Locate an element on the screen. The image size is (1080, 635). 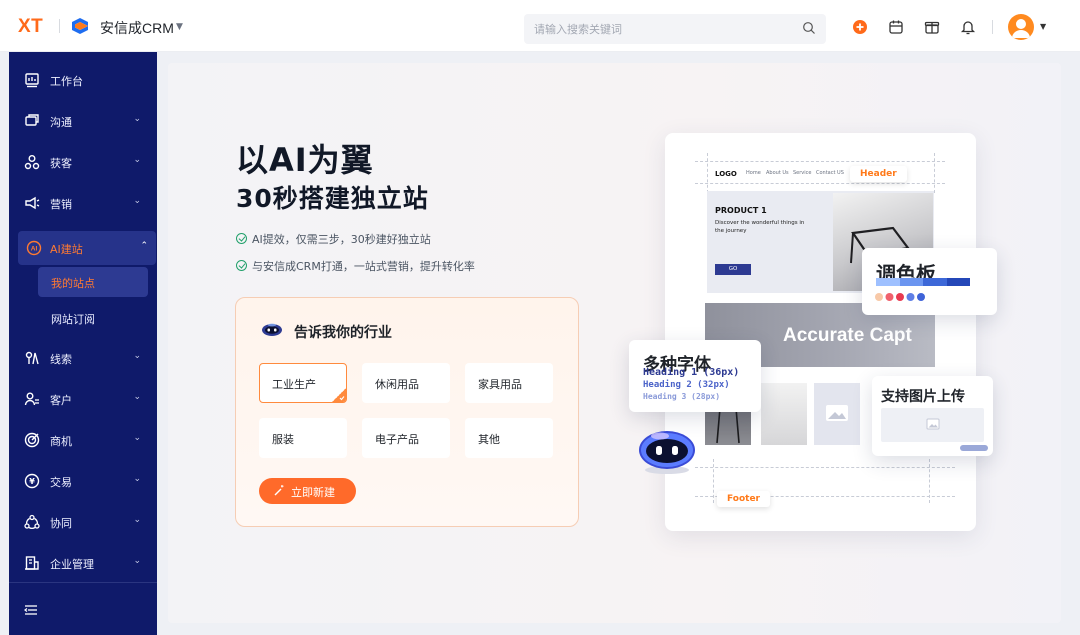
palette-swatches is located at coordinates (900, 297).